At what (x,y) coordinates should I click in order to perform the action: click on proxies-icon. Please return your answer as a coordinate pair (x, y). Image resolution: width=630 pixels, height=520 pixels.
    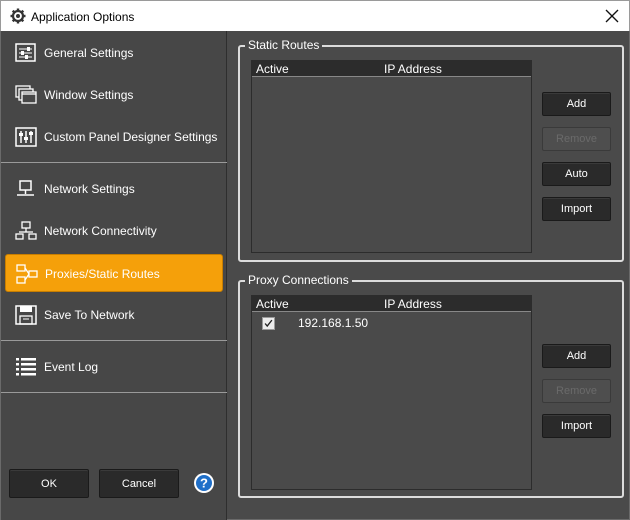
    Looking at the image, I should click on (27, 274).